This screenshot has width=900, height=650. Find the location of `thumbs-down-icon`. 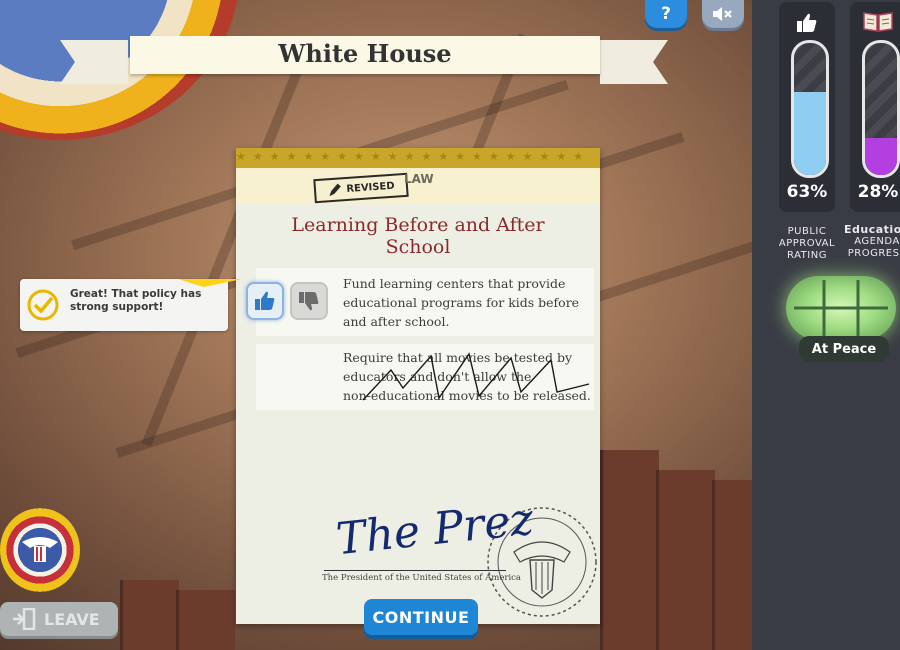

thumbs-down-icon is located at coordinates (309, 301).